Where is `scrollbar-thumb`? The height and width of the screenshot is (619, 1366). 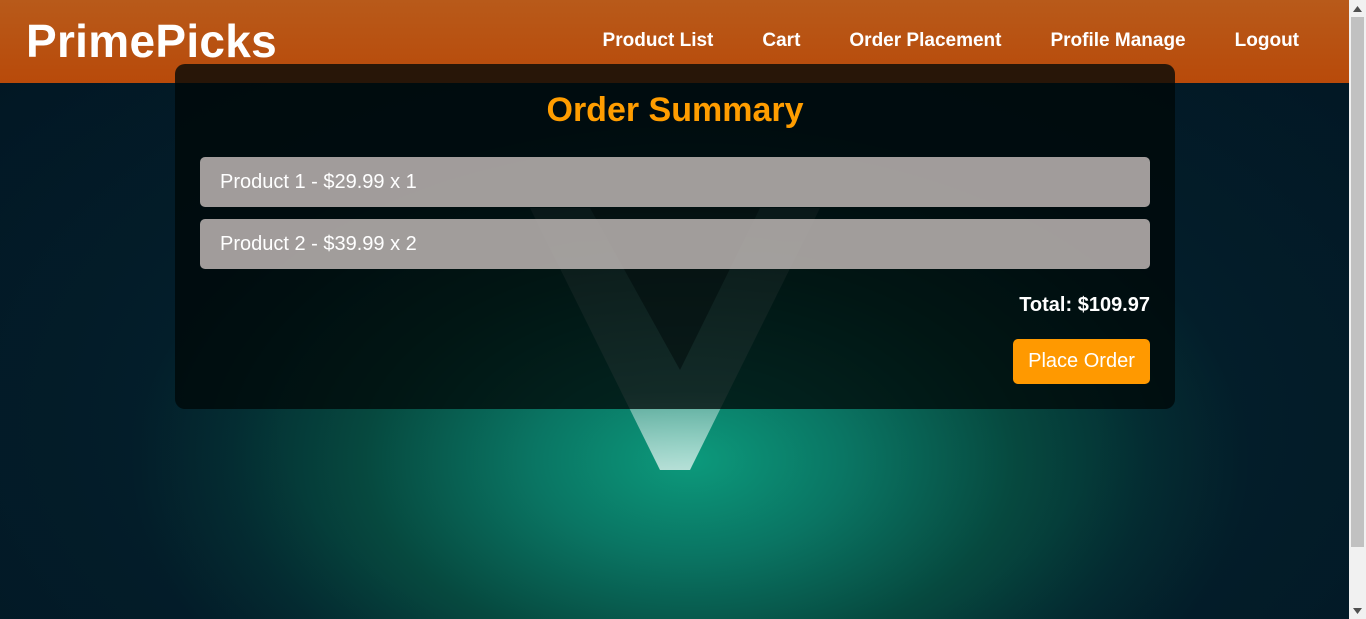
scrollbar-thumb is located at coordinates (1357, 282).